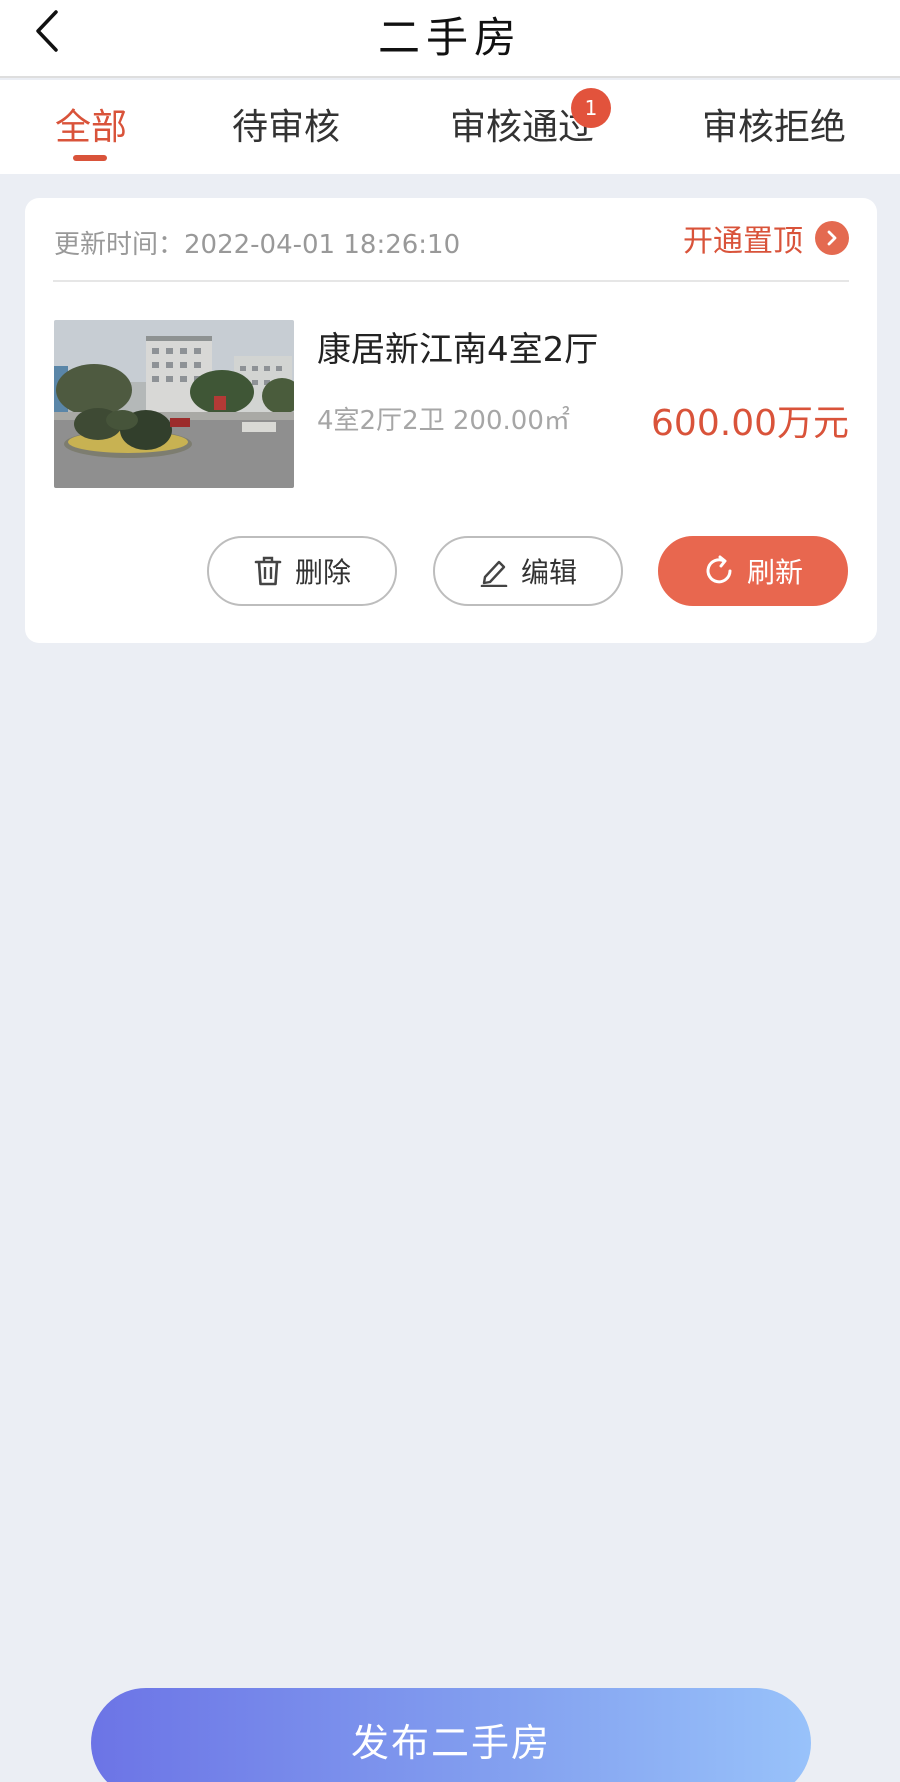 This screenshot has width=900, height=1782. I want to click on listing-title: 康居新江南4室2厅, so click(457, 346).